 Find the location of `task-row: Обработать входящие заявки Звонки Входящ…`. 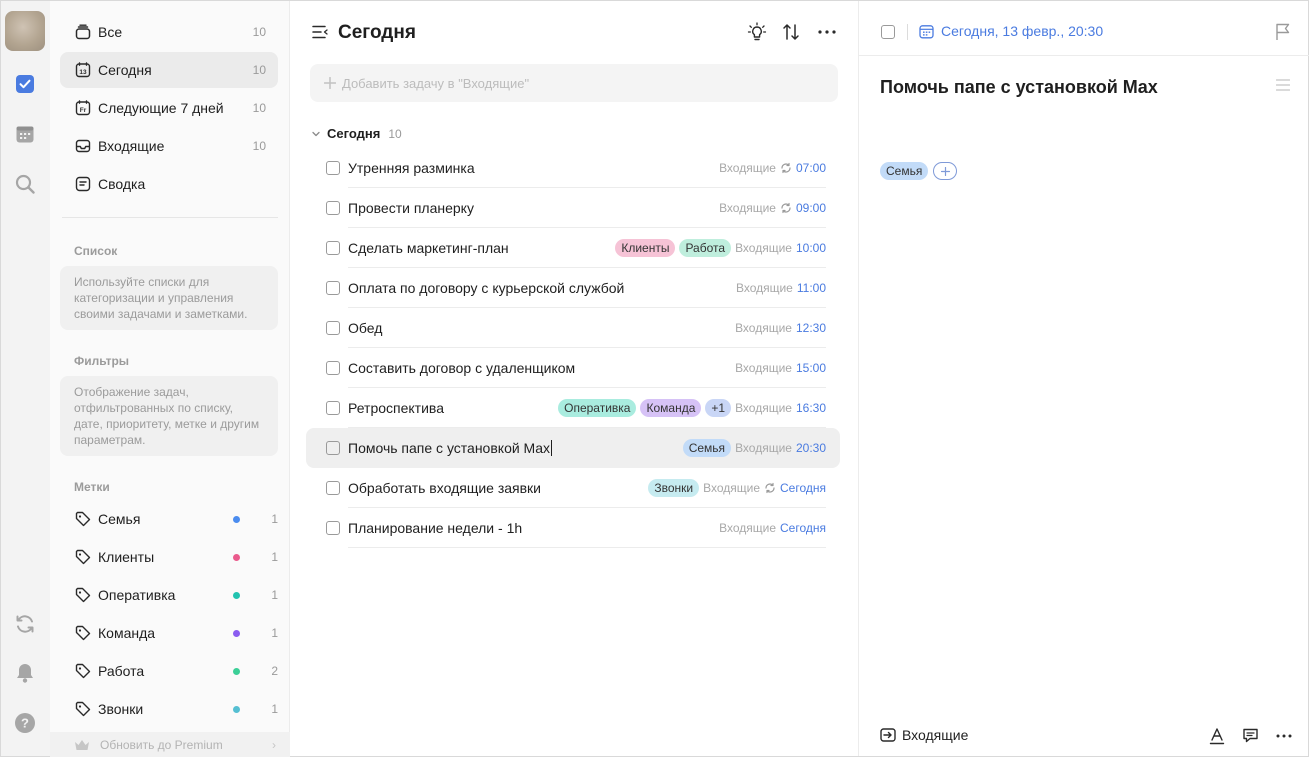

task-row: Обработать входящие заявки Звонки Входящ… is located at coordinates (573, 488).